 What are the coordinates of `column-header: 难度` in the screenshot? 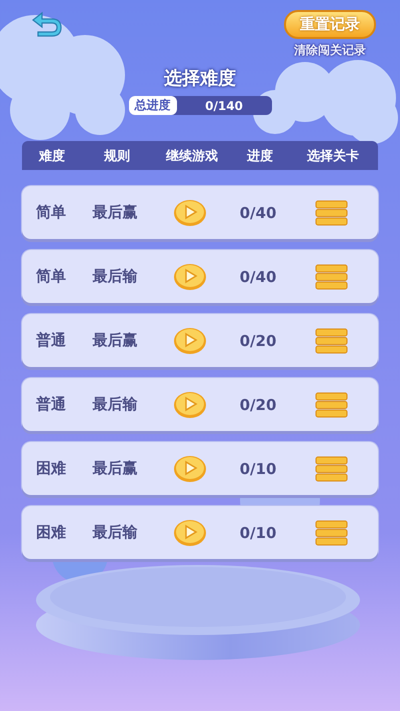 It's located at (52, 156).